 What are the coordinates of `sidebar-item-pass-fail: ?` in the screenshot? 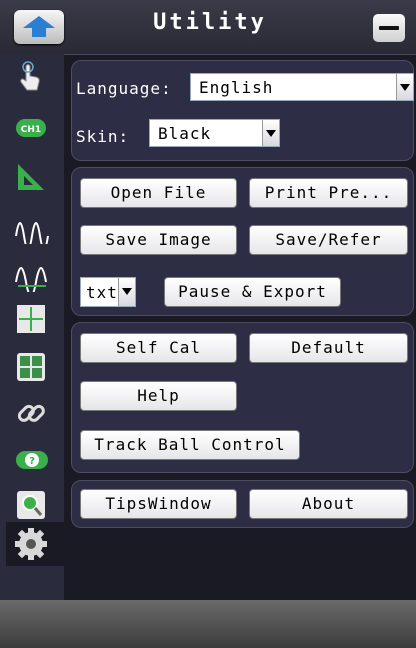 It's located at (32, 460).